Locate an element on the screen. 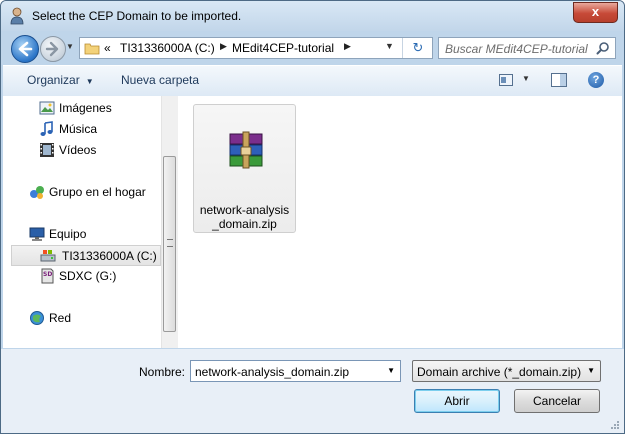 The width and height of the screenshot is (625, 434). nav-item-label: Música is located at coordinates (78, 129).